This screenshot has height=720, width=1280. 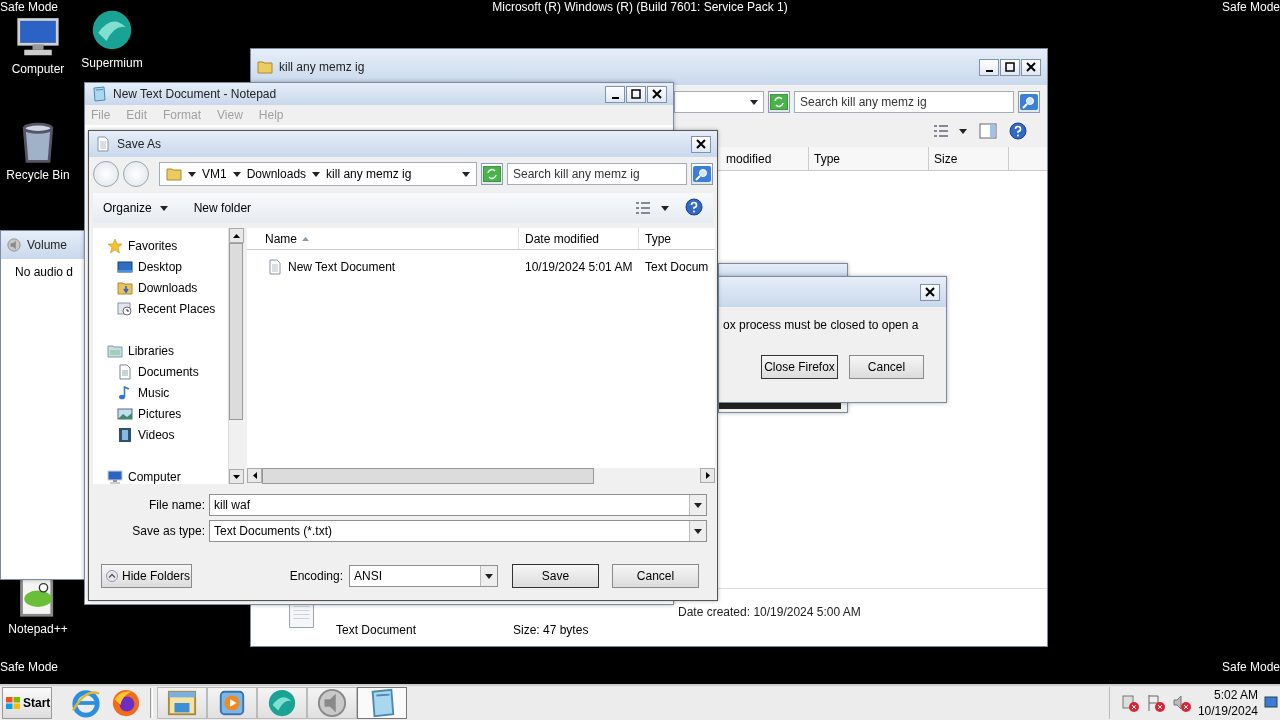 I want to click on sphere-icon, so click(x=282, y=703).